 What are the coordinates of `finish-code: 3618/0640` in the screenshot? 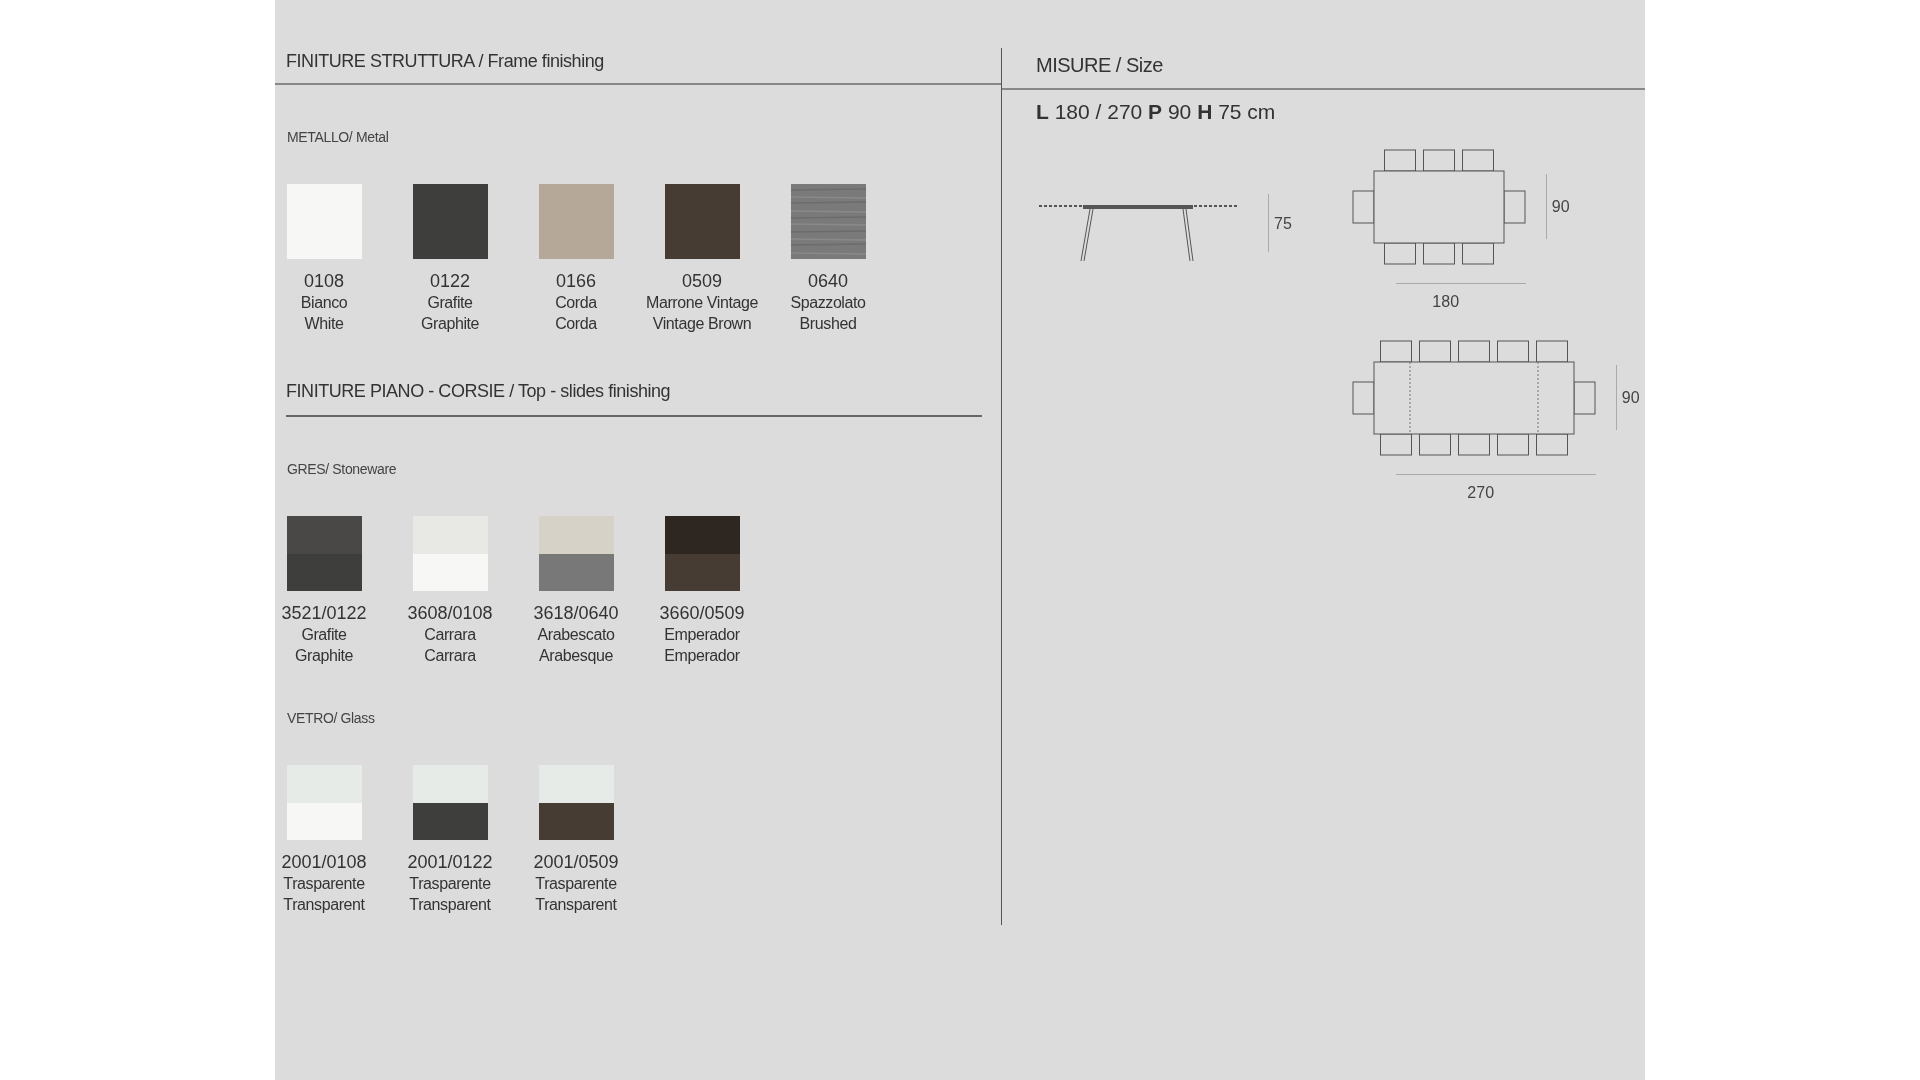 It's located at (576, 613).